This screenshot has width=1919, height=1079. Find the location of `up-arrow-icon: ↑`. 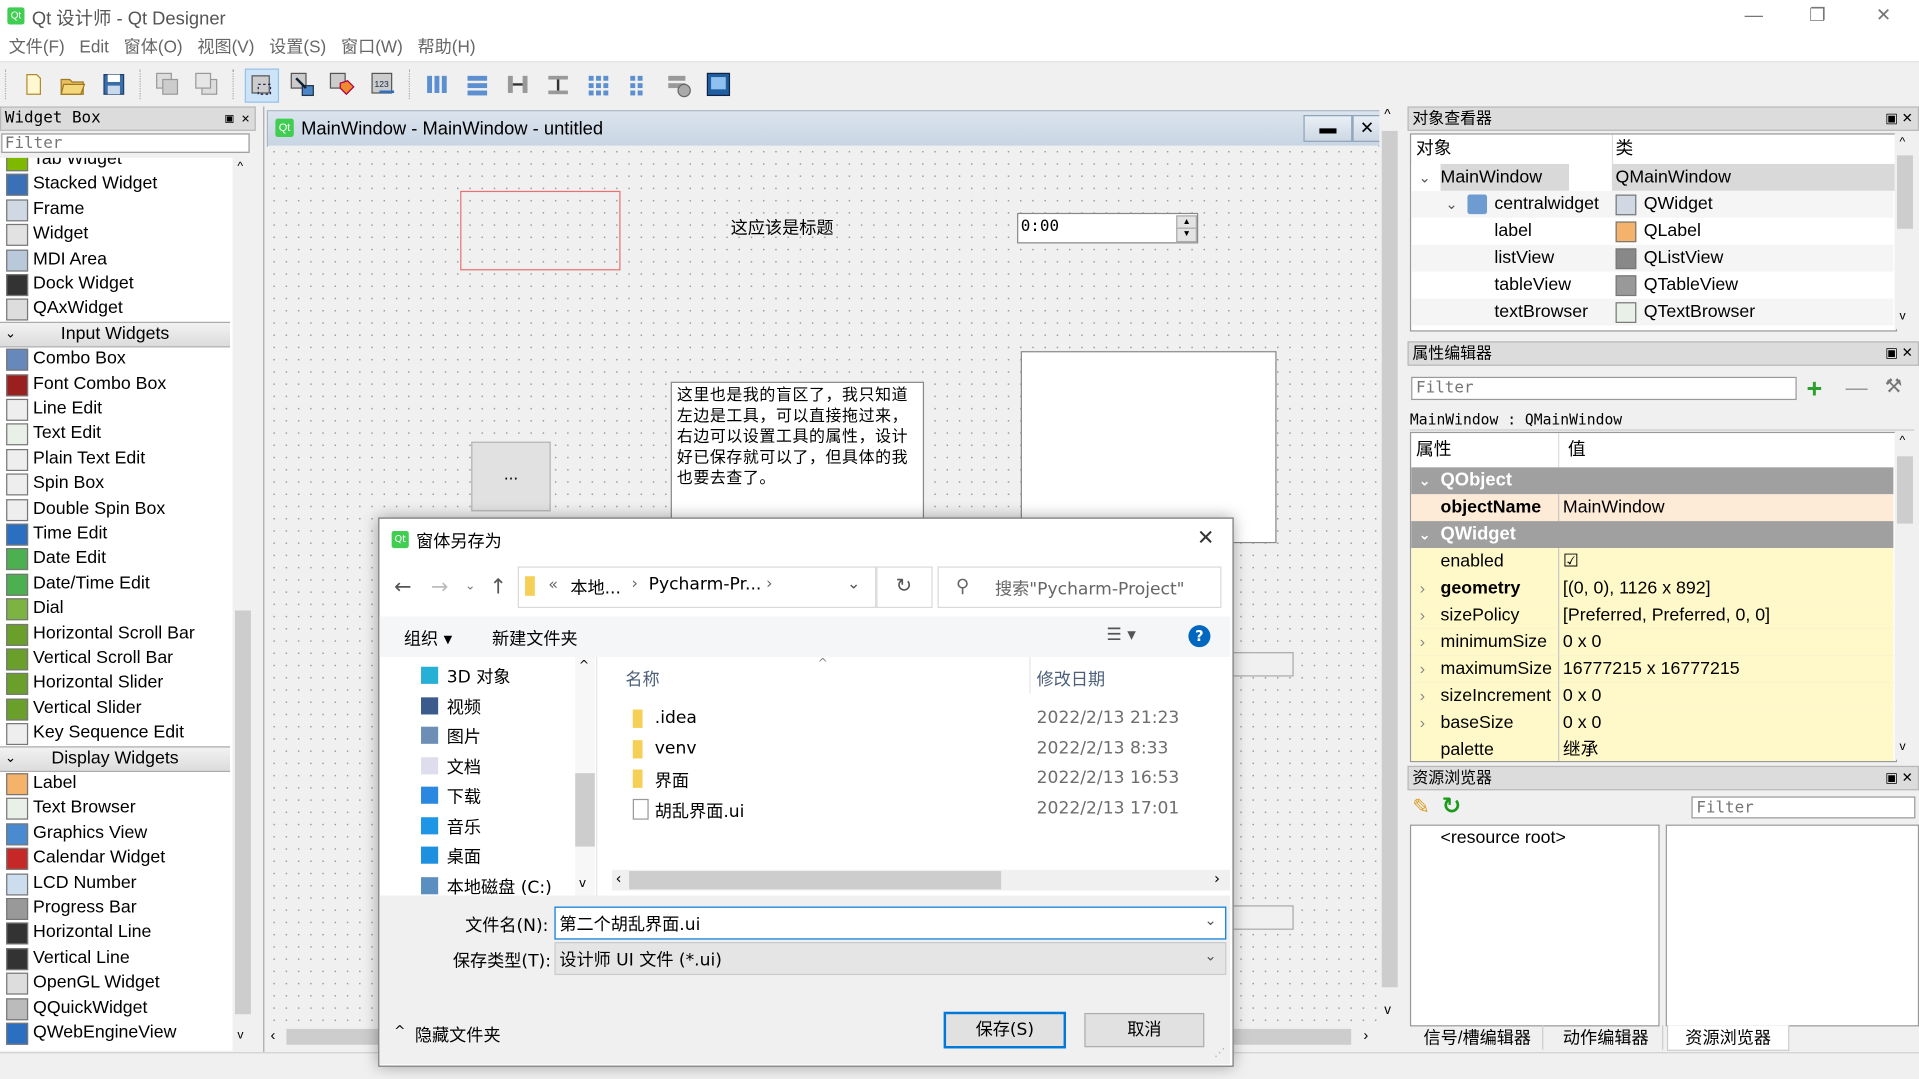

up-arrow-icon: ↑ is located at coordinates (498, 587).